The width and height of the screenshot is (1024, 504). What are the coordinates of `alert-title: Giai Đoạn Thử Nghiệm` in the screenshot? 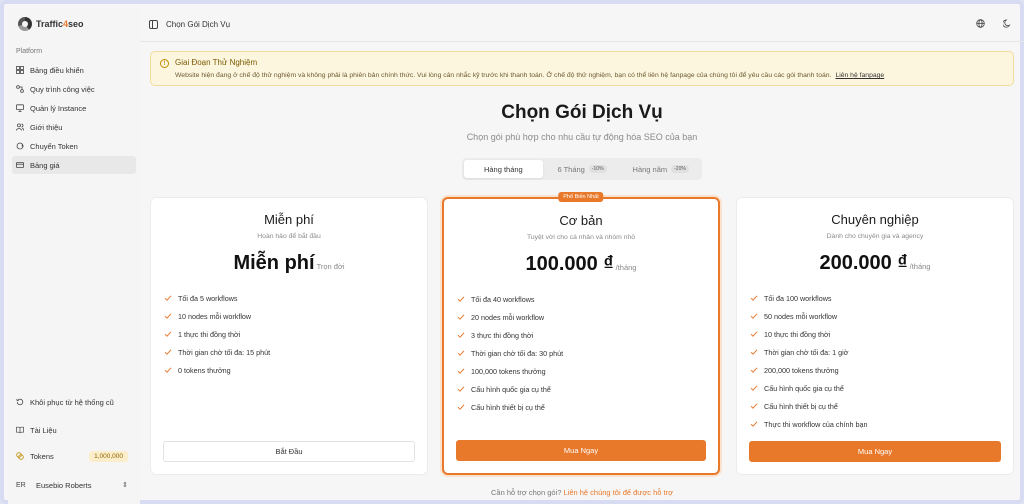 It's located at (216, 62).